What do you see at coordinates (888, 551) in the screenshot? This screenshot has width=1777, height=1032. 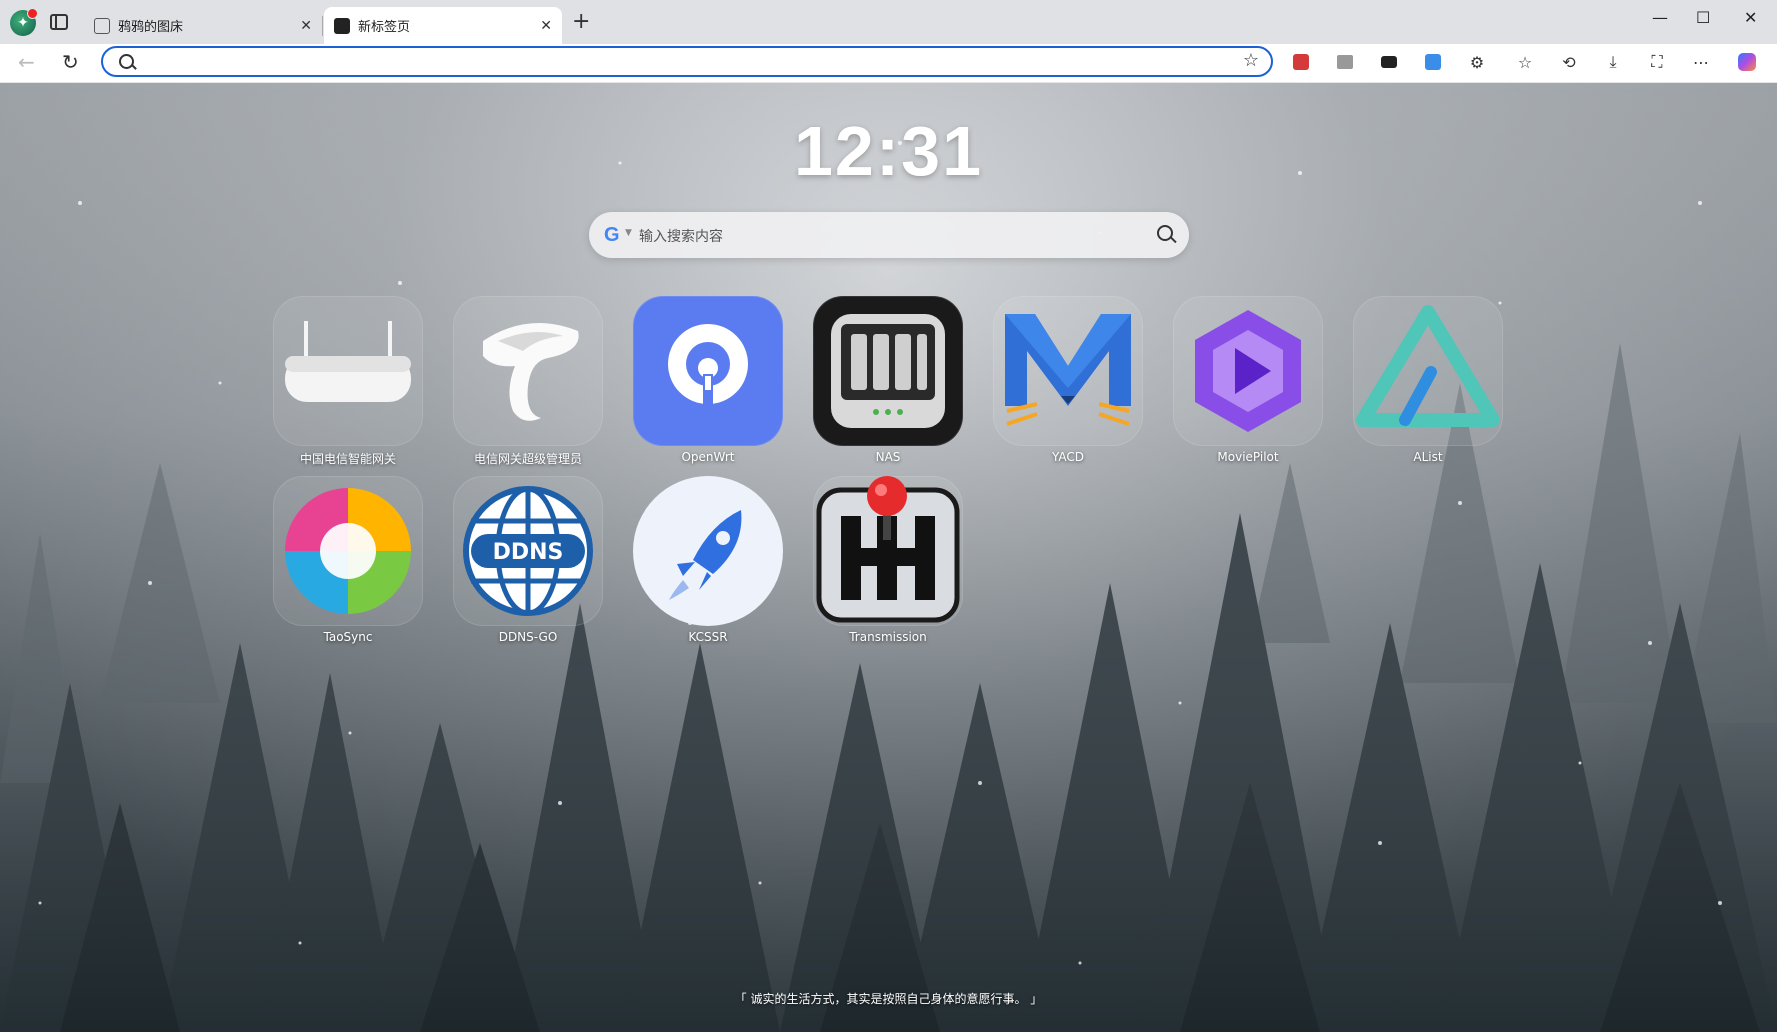 I see `transmission-icon` at bounding box center [888, 551].